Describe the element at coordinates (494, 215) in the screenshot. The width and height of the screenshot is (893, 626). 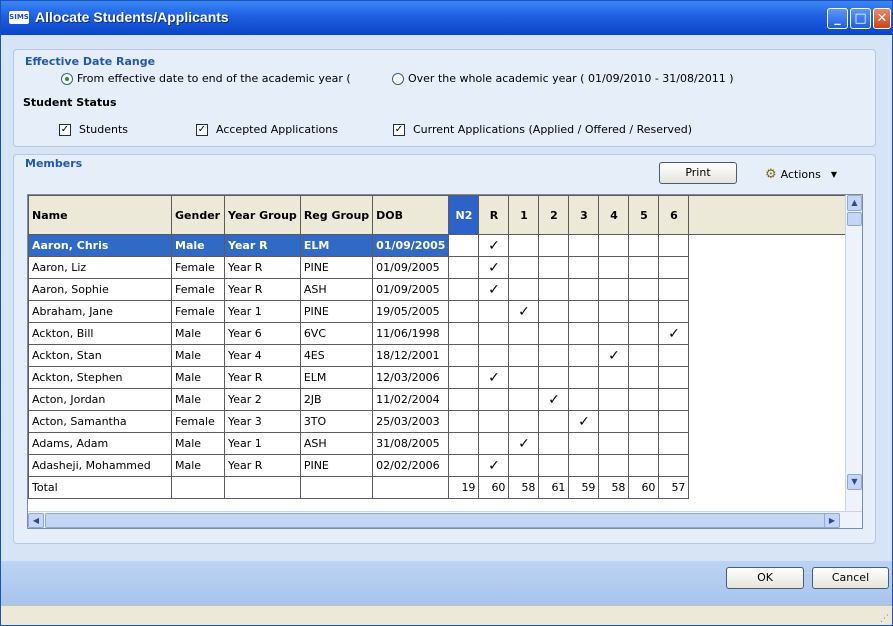
I see `column-header-year-r: R` at that location.